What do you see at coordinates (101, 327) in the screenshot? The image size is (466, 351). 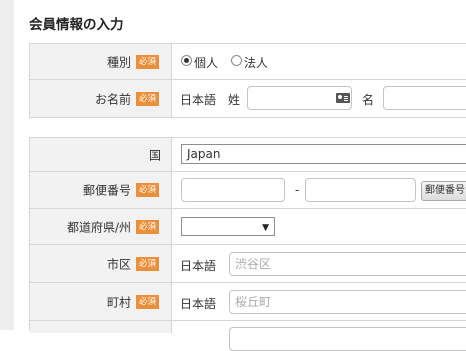 I see `label-cell` at bounding box center [101, 327].